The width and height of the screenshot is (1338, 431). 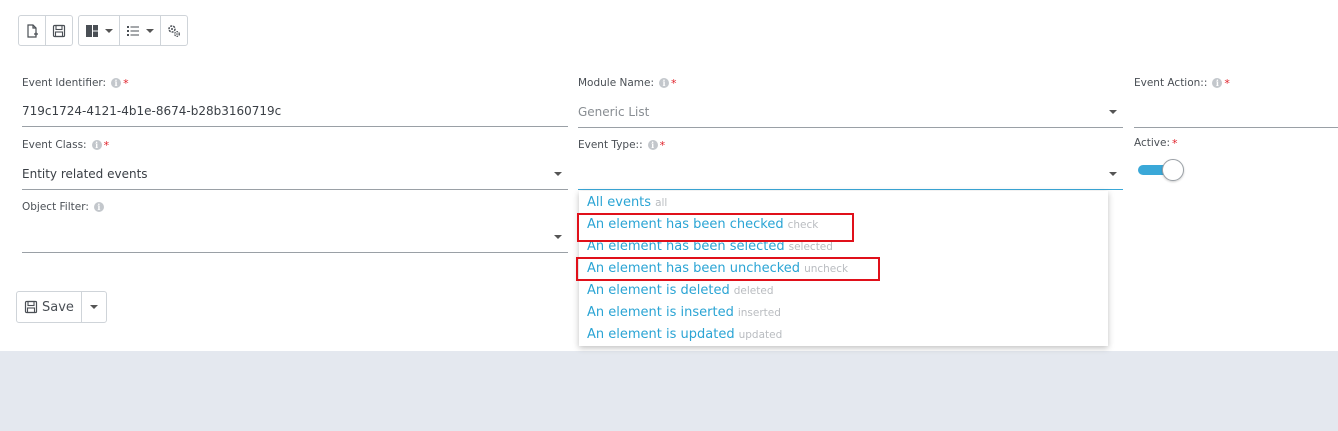 What do you see at coordinates (1152, 143) in the screenshot?
I see `active-label: Active:` at bounding box center [1152, 143].